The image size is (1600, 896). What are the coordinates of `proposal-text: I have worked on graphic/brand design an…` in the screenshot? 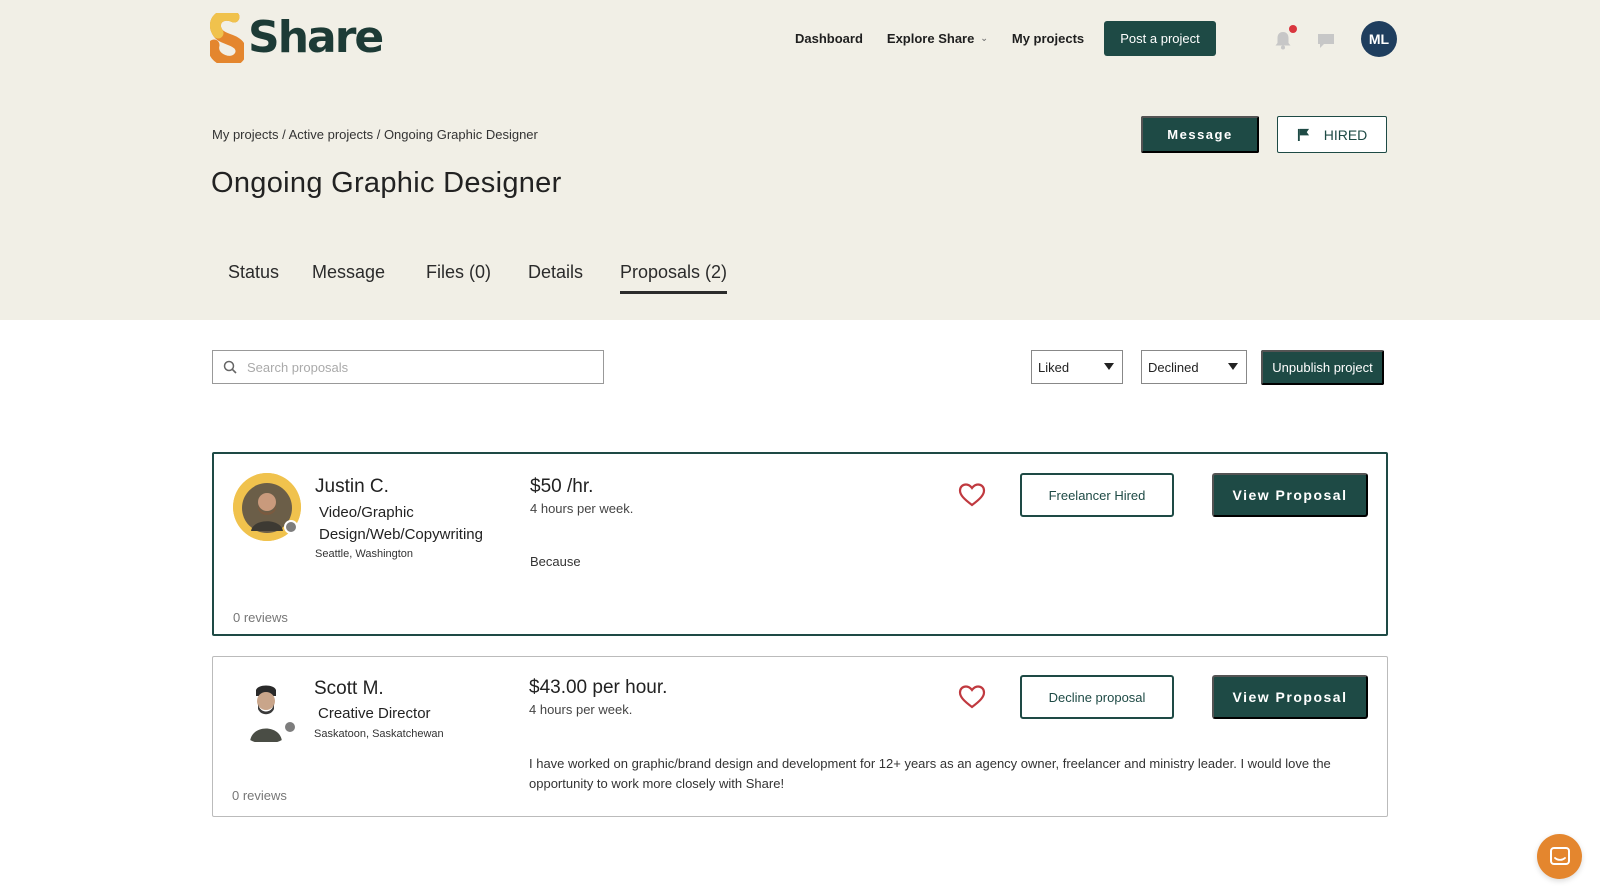 It's located at (930, 773).